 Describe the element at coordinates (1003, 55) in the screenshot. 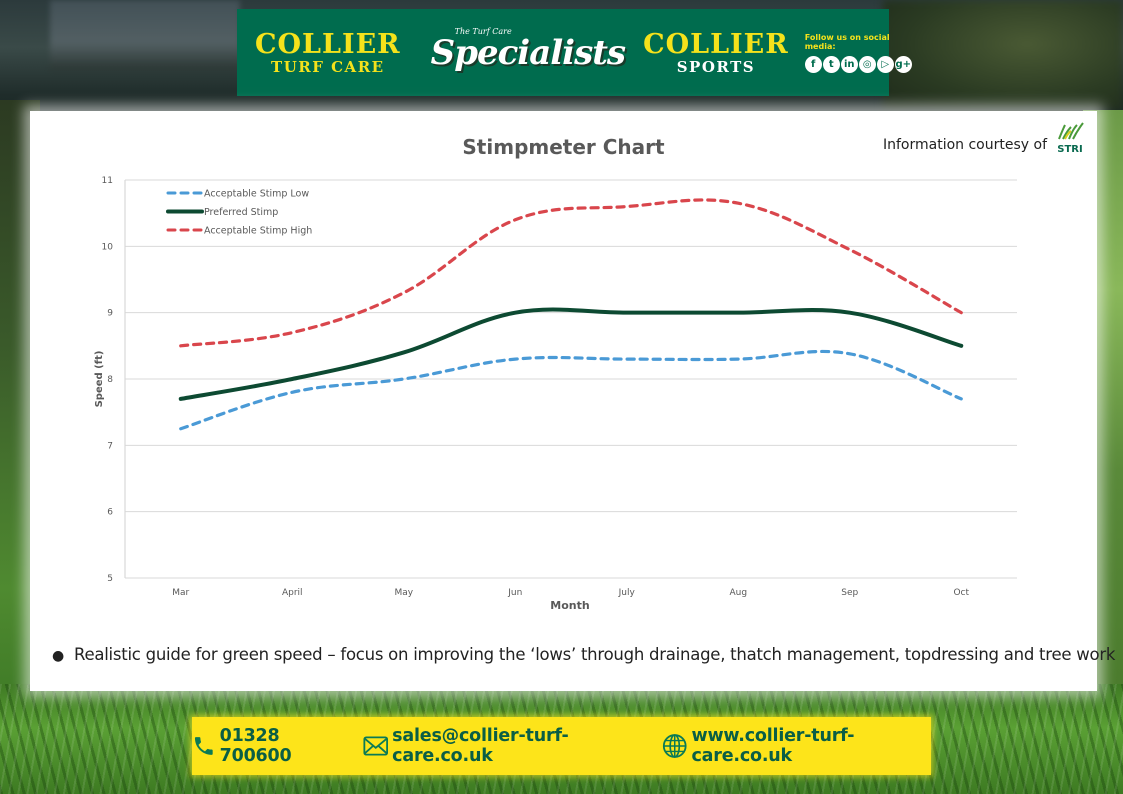

I see `background-trees` at that location.